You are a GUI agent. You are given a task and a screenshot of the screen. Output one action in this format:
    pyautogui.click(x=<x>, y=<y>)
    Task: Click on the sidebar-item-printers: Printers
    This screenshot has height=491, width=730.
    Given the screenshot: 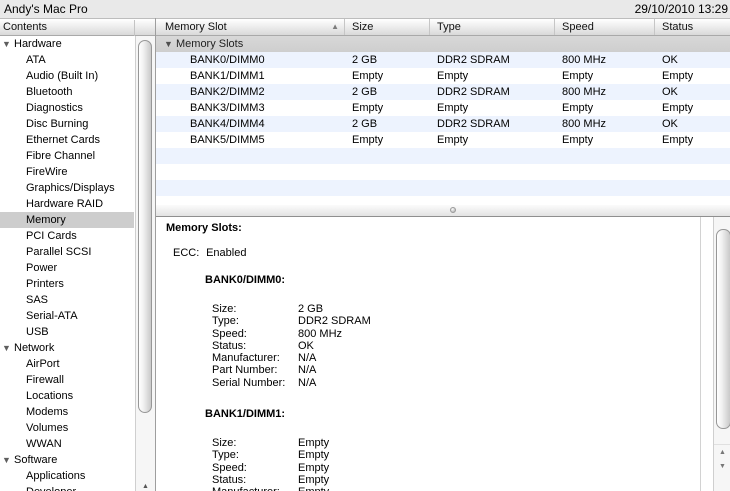 What is the action you would take?
    pyautogui.click(x=67, y=284)
    